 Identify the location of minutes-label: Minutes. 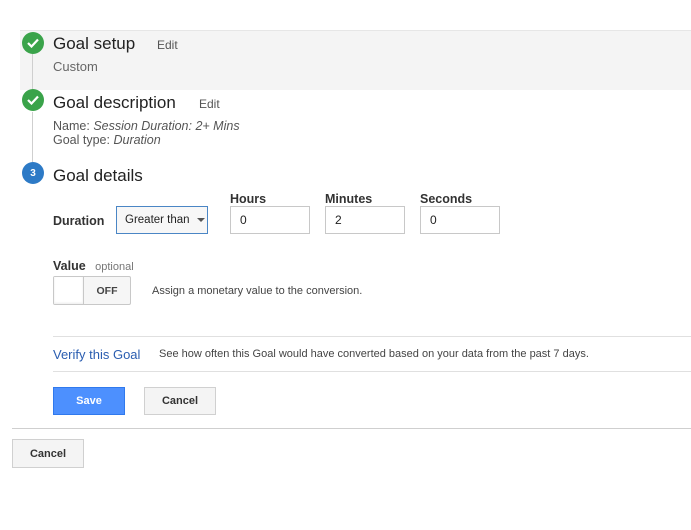
(349, 199).